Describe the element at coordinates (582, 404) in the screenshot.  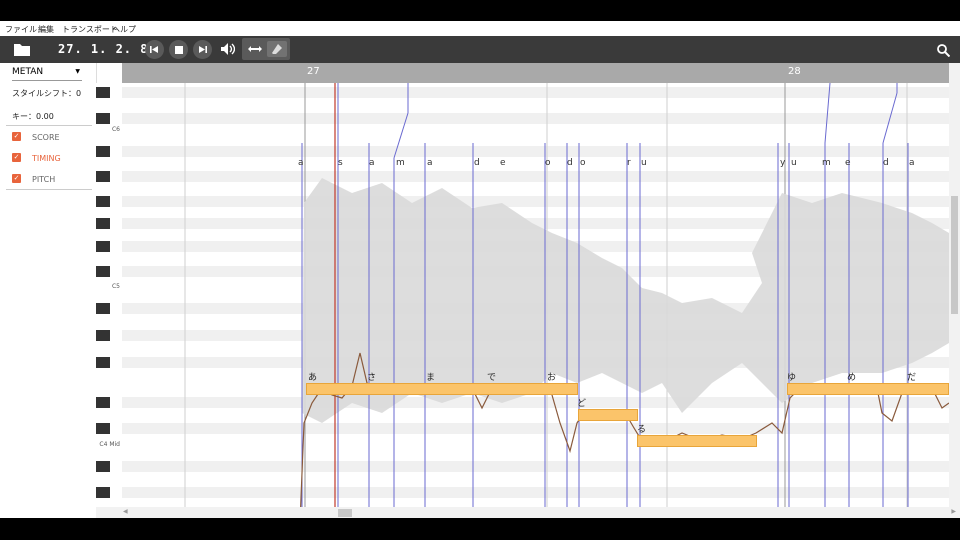
I see `lyric-label: ど` at that location.